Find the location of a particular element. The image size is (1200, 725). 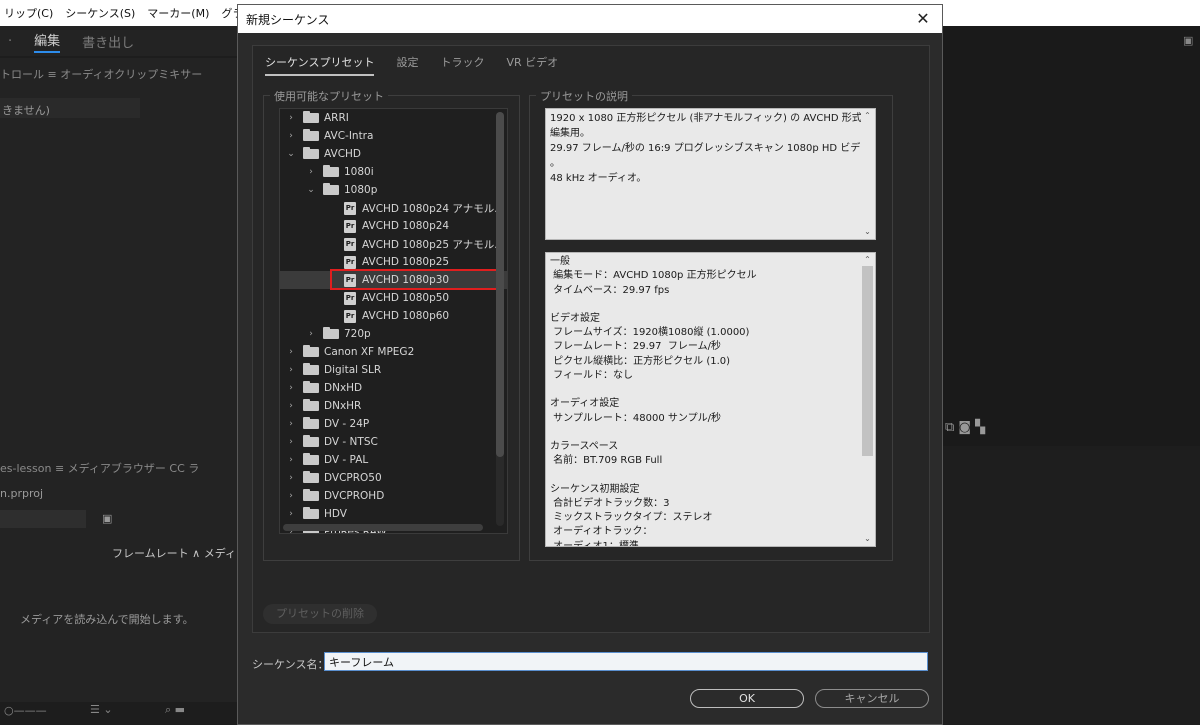

tree-item-label: 1080p is located at coordinates (361, 190).